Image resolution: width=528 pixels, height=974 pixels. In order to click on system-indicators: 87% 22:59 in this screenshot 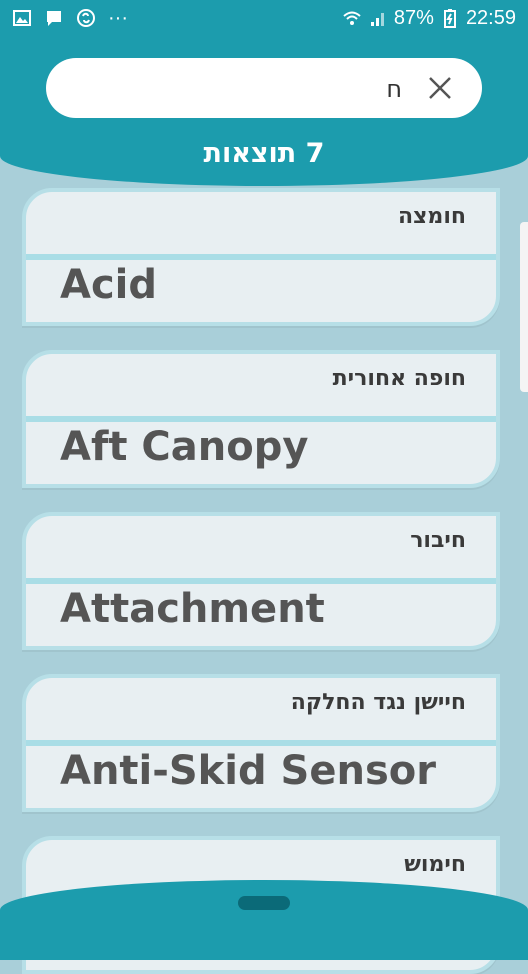, I will do `click(429, 18)`.